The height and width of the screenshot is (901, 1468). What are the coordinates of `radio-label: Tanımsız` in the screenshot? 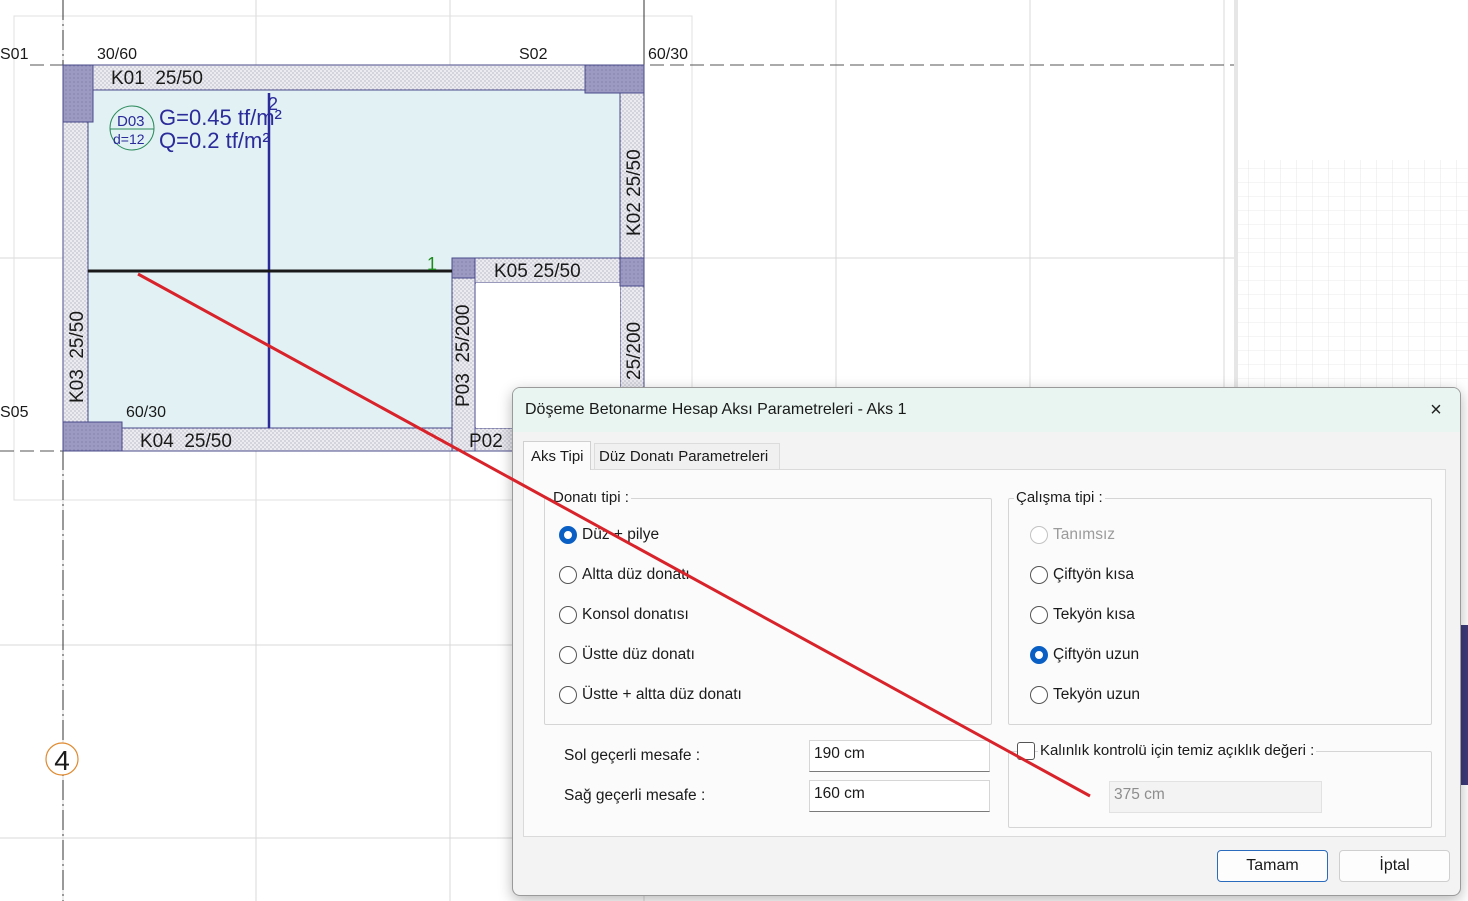 It's located at (1084, 534).